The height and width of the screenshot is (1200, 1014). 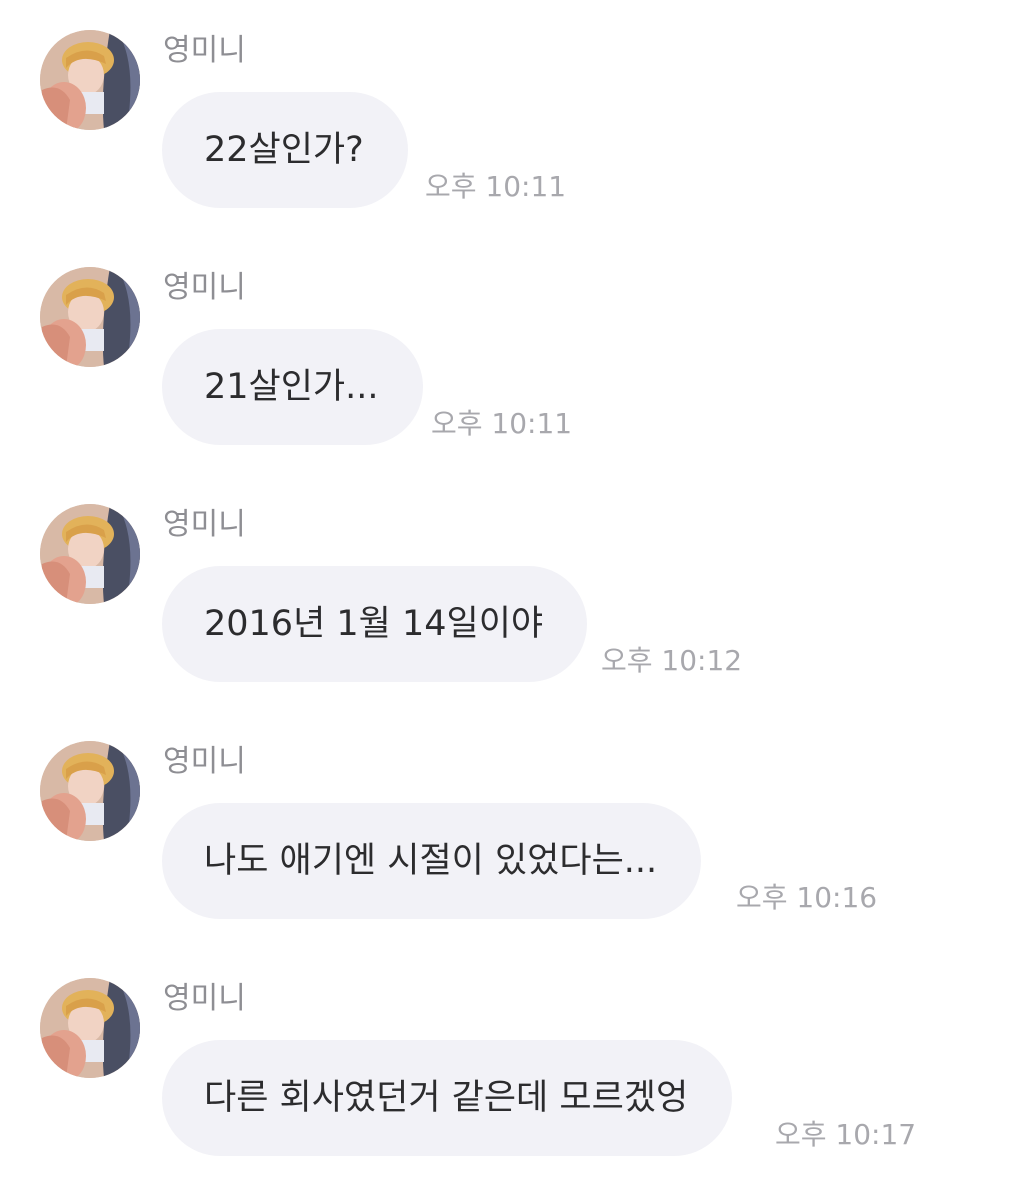 I want to click on message-timestamp: 오후 10:17, so click(x=846, y=1134).